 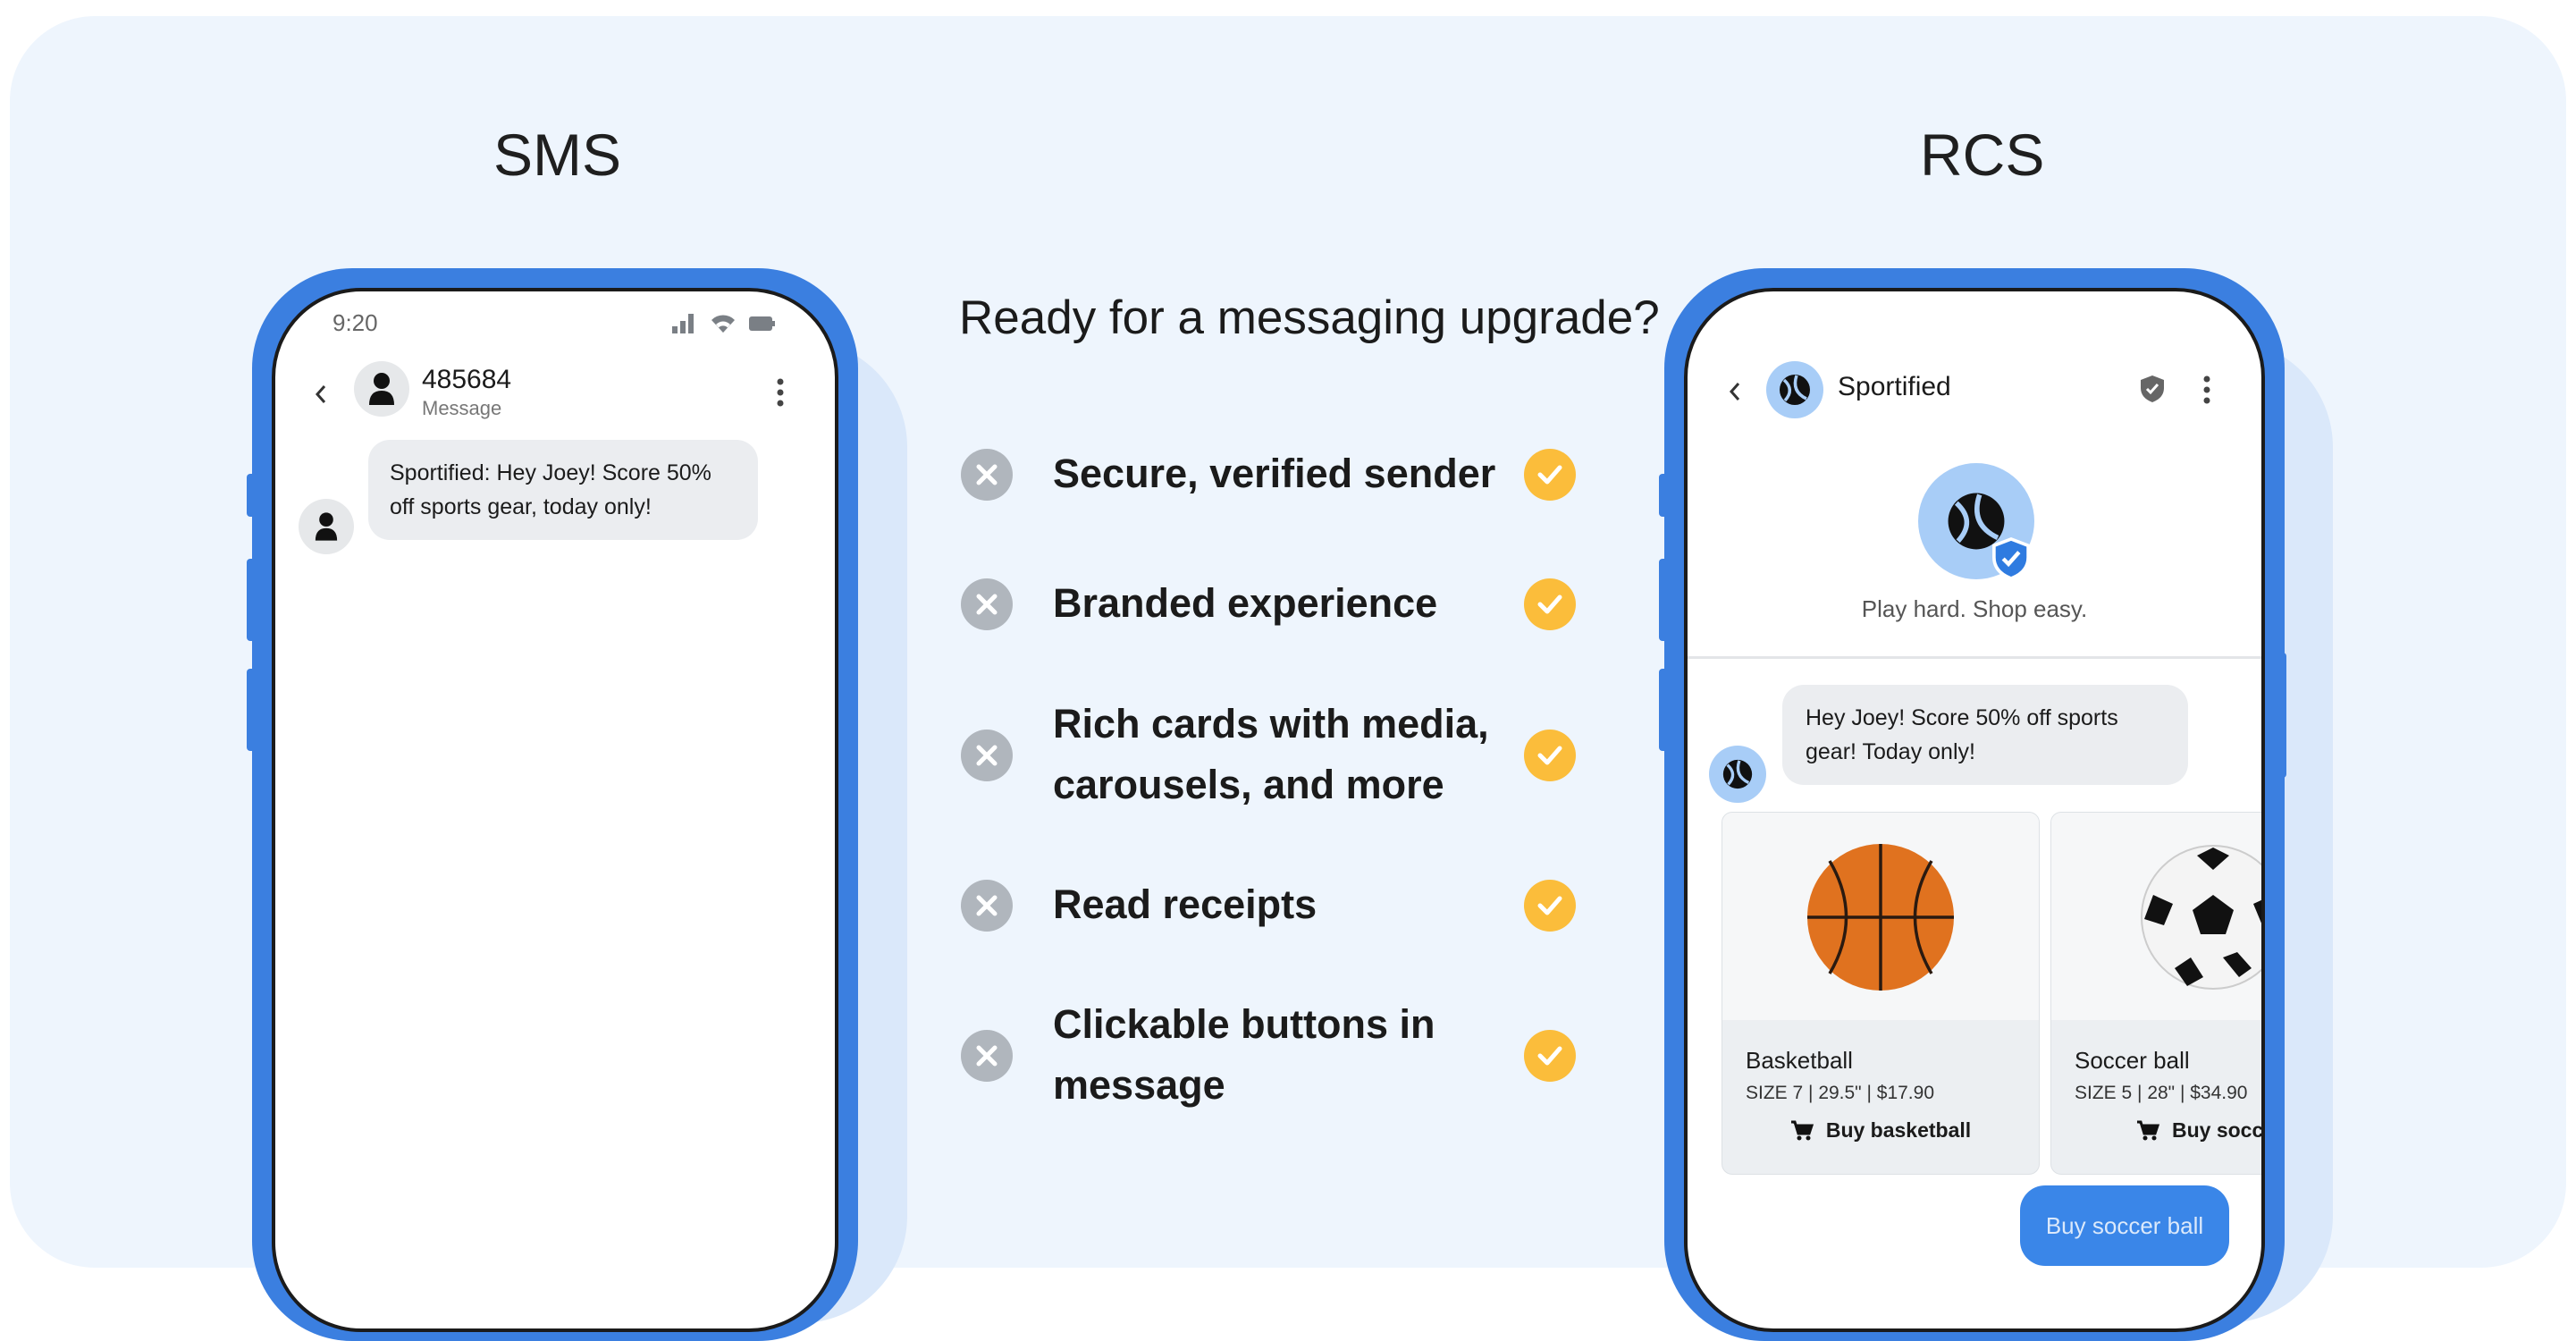 I want to click on contact-avatar, so click(x=382, y=389).